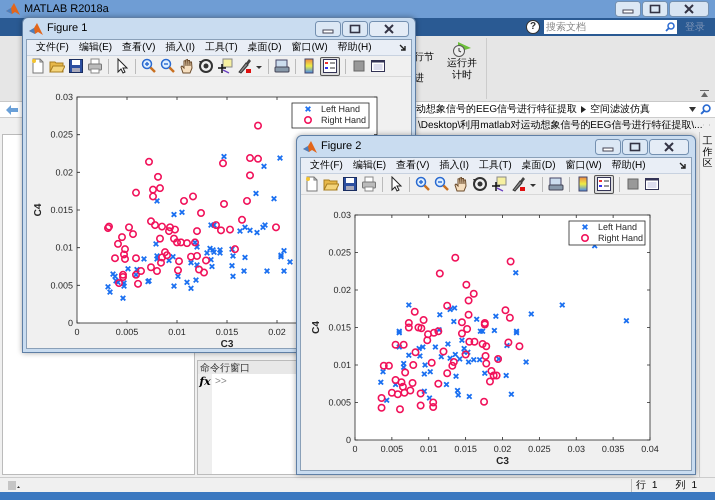 The height and width of the screenshot is (500, 715). Describe the element at coordinates (641, 485) in the screenshot. I see `status-label: 行` at that location.